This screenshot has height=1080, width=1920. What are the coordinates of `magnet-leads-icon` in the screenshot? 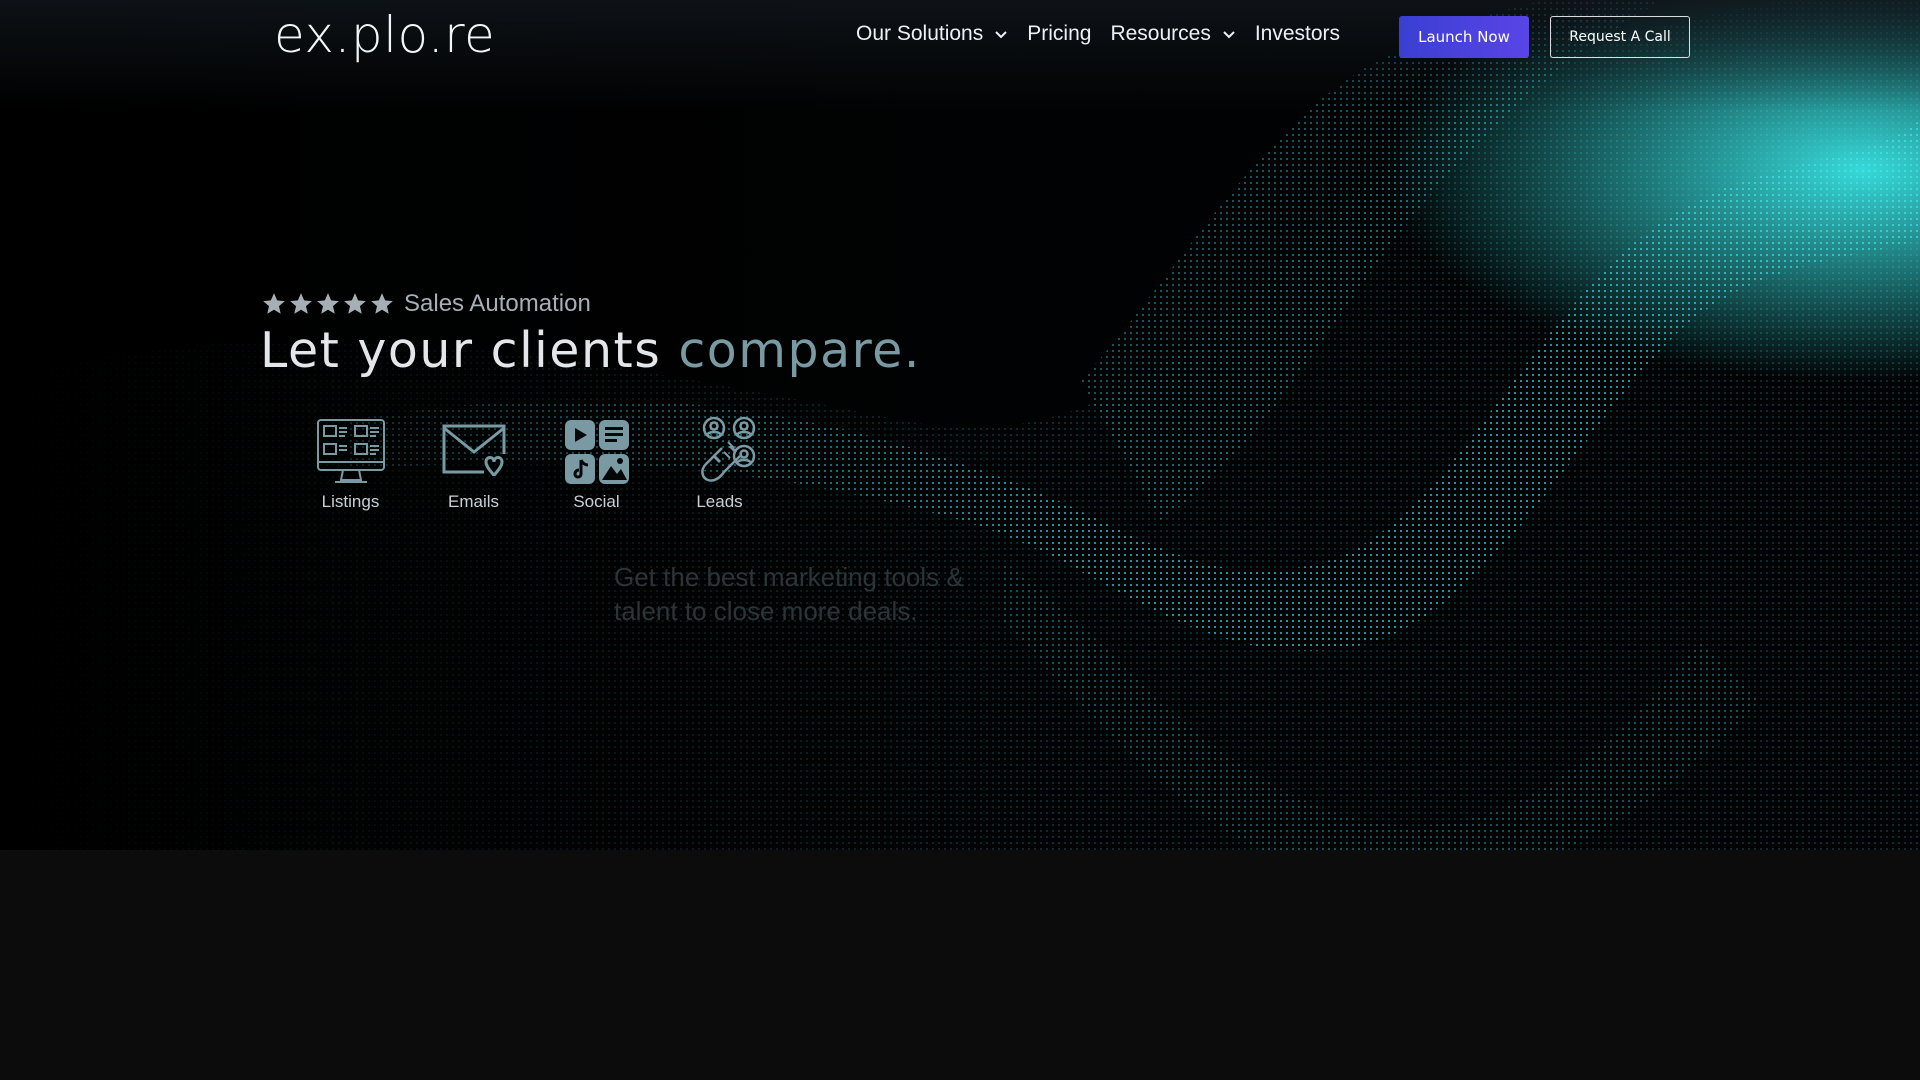 It's located at (727, 449).